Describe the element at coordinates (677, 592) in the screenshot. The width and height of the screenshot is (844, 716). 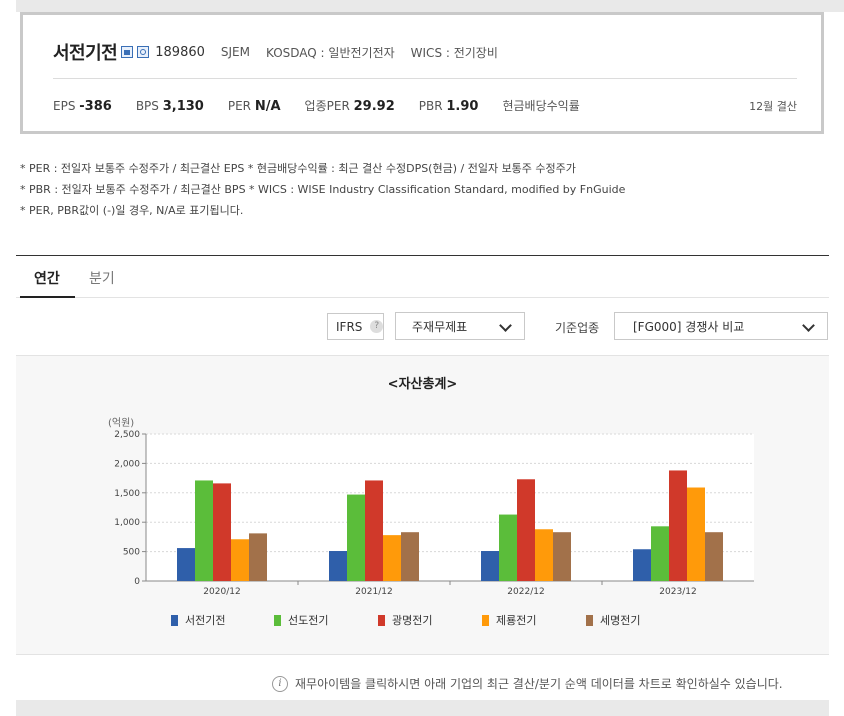
I see `x-tick-label: 2023/12` at that location.